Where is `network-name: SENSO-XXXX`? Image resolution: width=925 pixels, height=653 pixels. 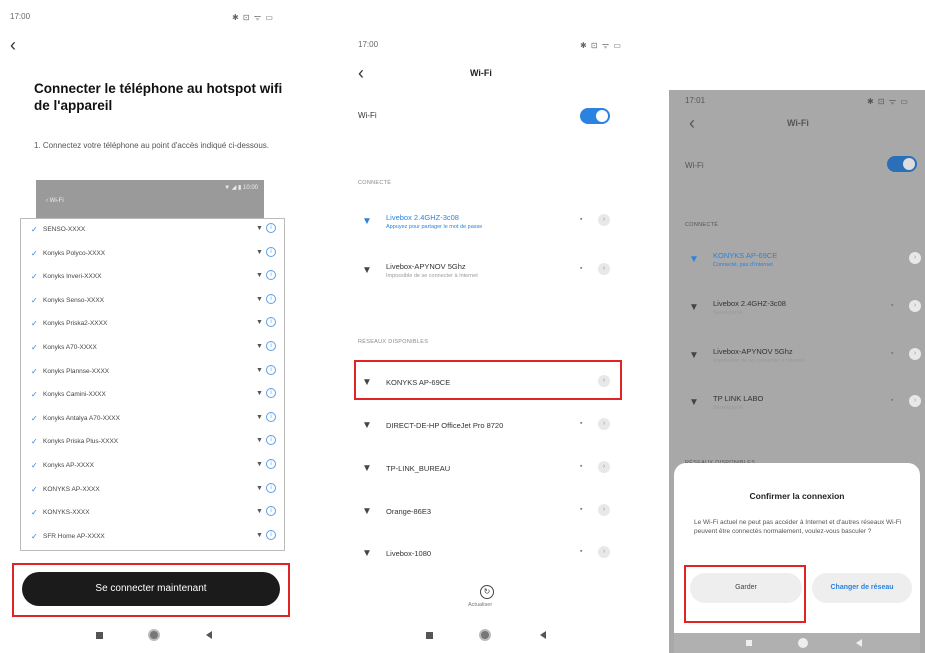
network-name: SENSO-XXXX is located at coordinates (64, 229).